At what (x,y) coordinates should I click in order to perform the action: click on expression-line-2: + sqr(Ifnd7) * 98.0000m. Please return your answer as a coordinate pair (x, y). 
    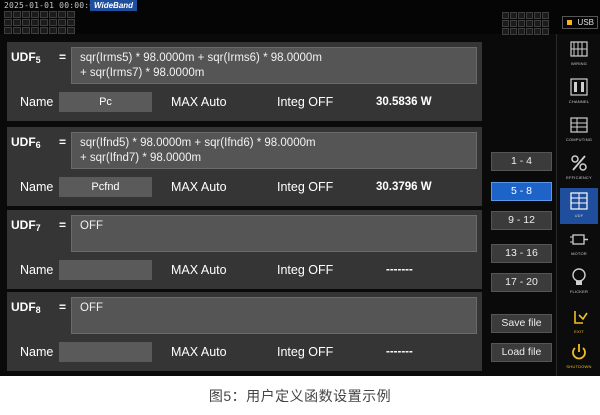
    Looking at the image, I should click on (141, 158).